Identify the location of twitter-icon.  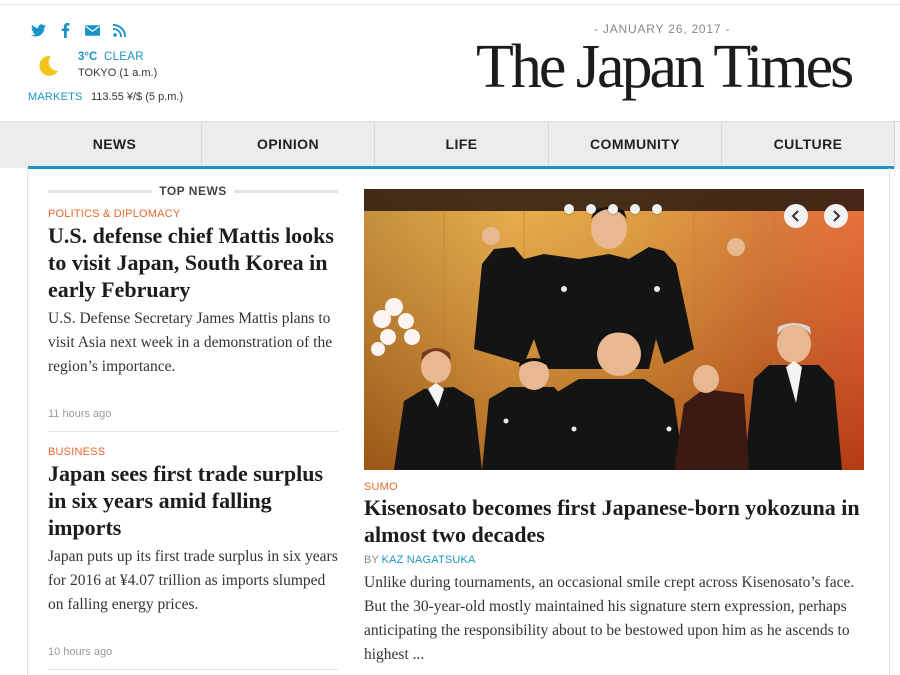
(38, 30).